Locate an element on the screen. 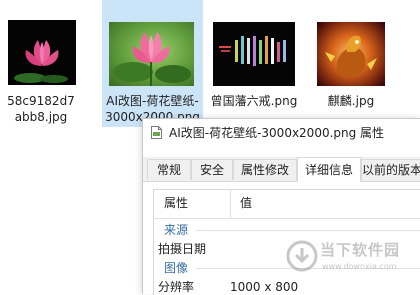 The height and width of the screenshot is (295, 420). watermark: 当下软件园 www.downxia.com is located at coordinates (351, 265).